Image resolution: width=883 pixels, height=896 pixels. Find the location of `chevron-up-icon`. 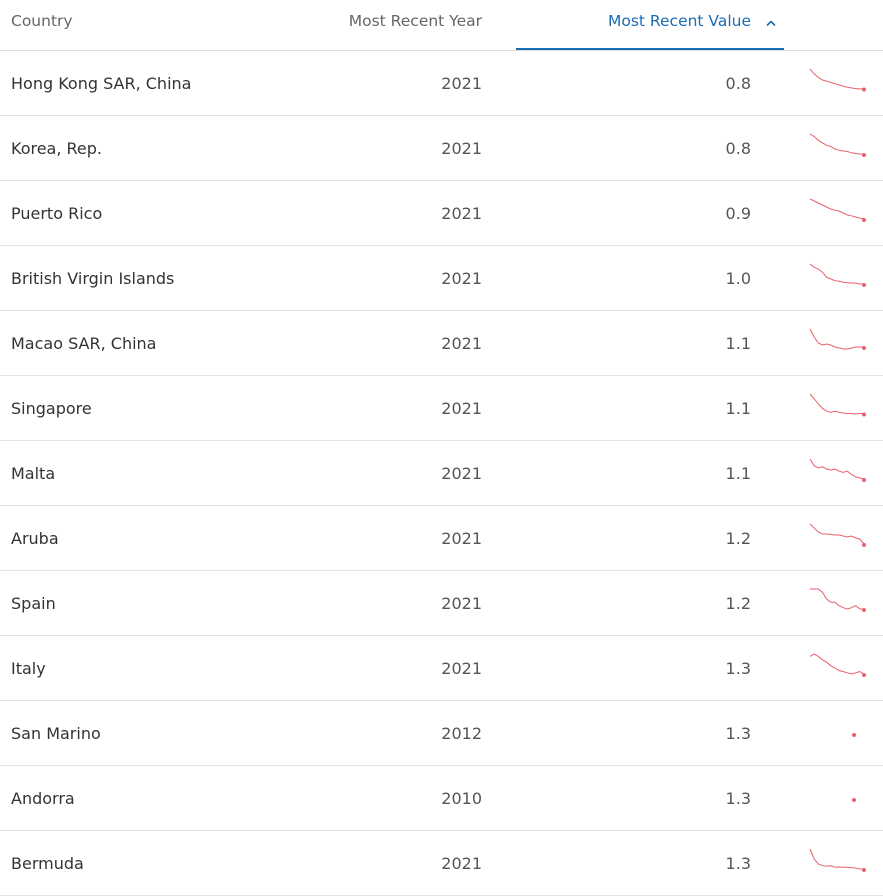

chevron-up-icon is located at coordinates (771, 23).